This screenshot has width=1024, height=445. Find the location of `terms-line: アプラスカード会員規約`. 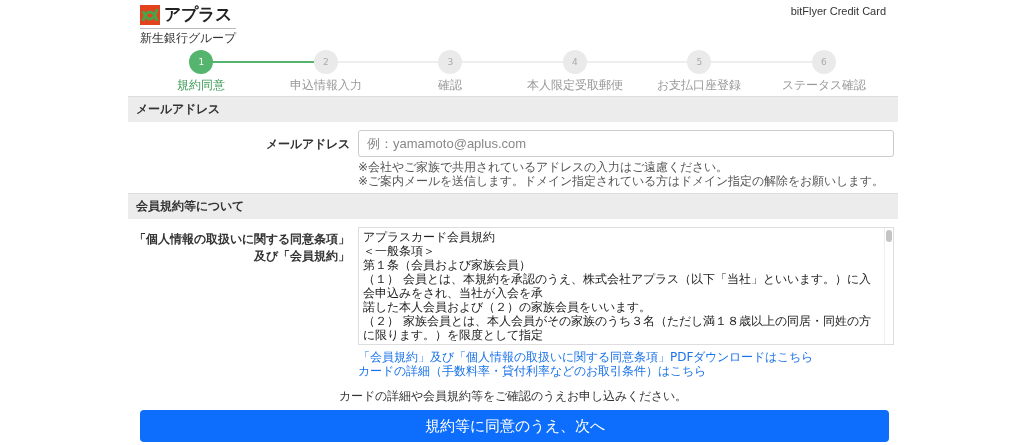

terms-line: アプラスカード会員規約 is located at coordinates (429, 237).